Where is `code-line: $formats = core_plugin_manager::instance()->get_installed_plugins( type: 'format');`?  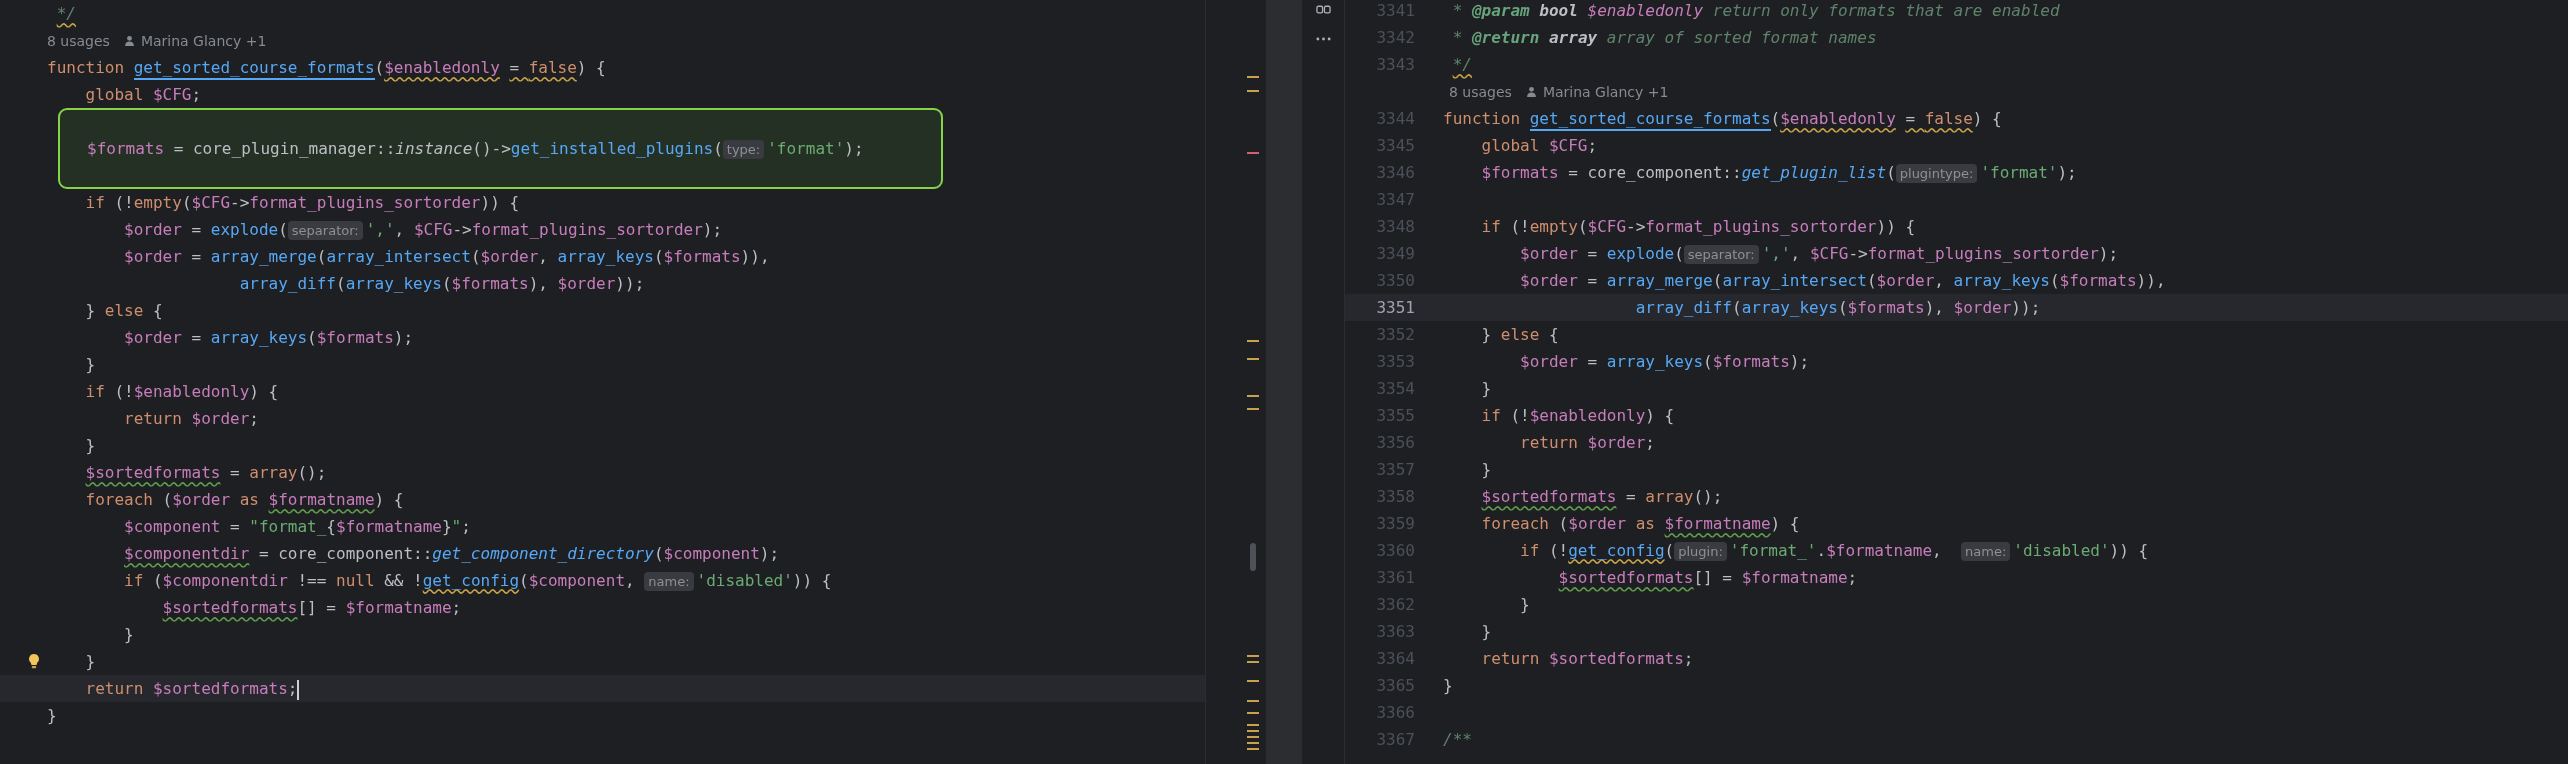 code-line: $formats = core_plugin_manager::instance()->get_installed_plugins( type: 'format'); is located at coordinates (475, 149).